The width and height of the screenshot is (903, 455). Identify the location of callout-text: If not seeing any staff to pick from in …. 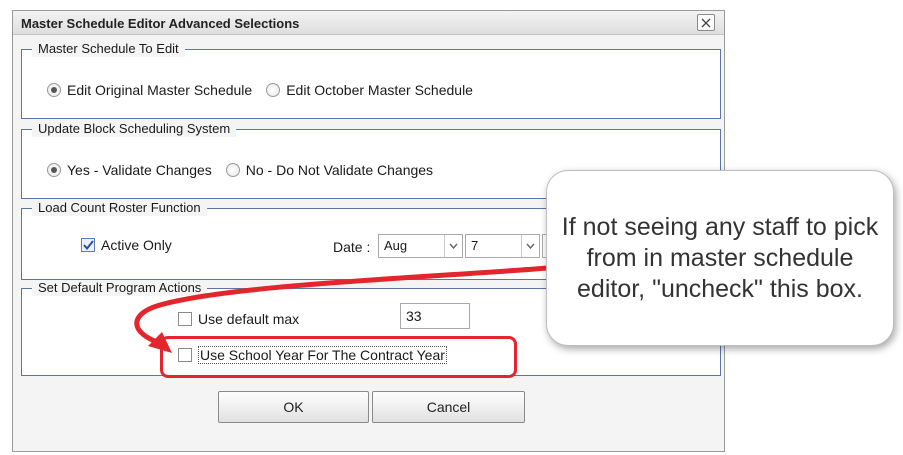
(720, 257).